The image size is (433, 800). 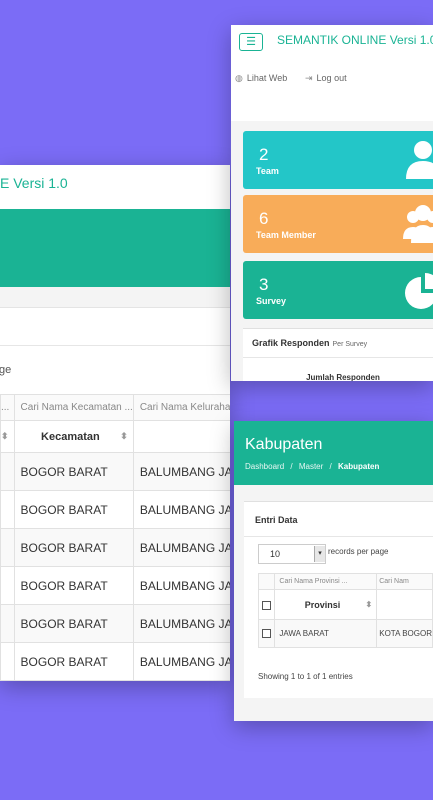 What do you see at coordinates (355, 40) in the screenshot?
I see `app-title: SEMANTIK ONLINE Versi 1.0` at bounding box center [355, 40].